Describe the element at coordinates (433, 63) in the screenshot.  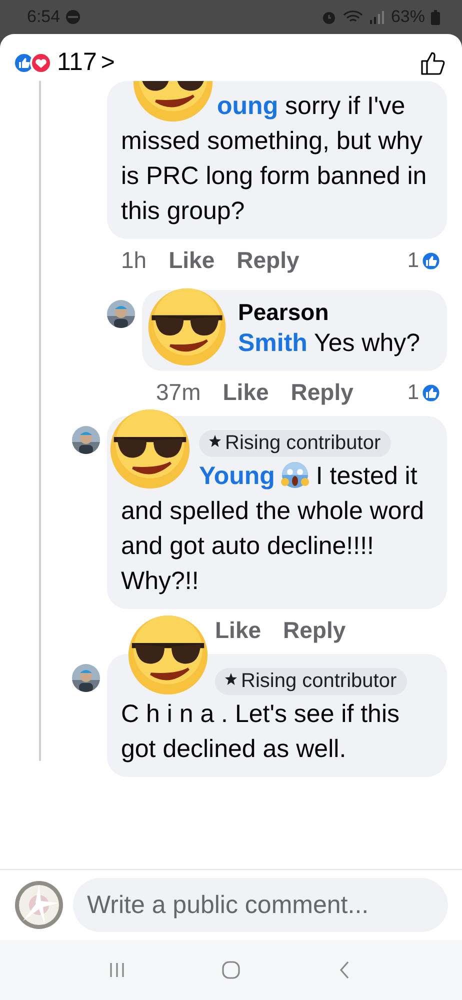
I see `thumbs-up-icon` at that location.